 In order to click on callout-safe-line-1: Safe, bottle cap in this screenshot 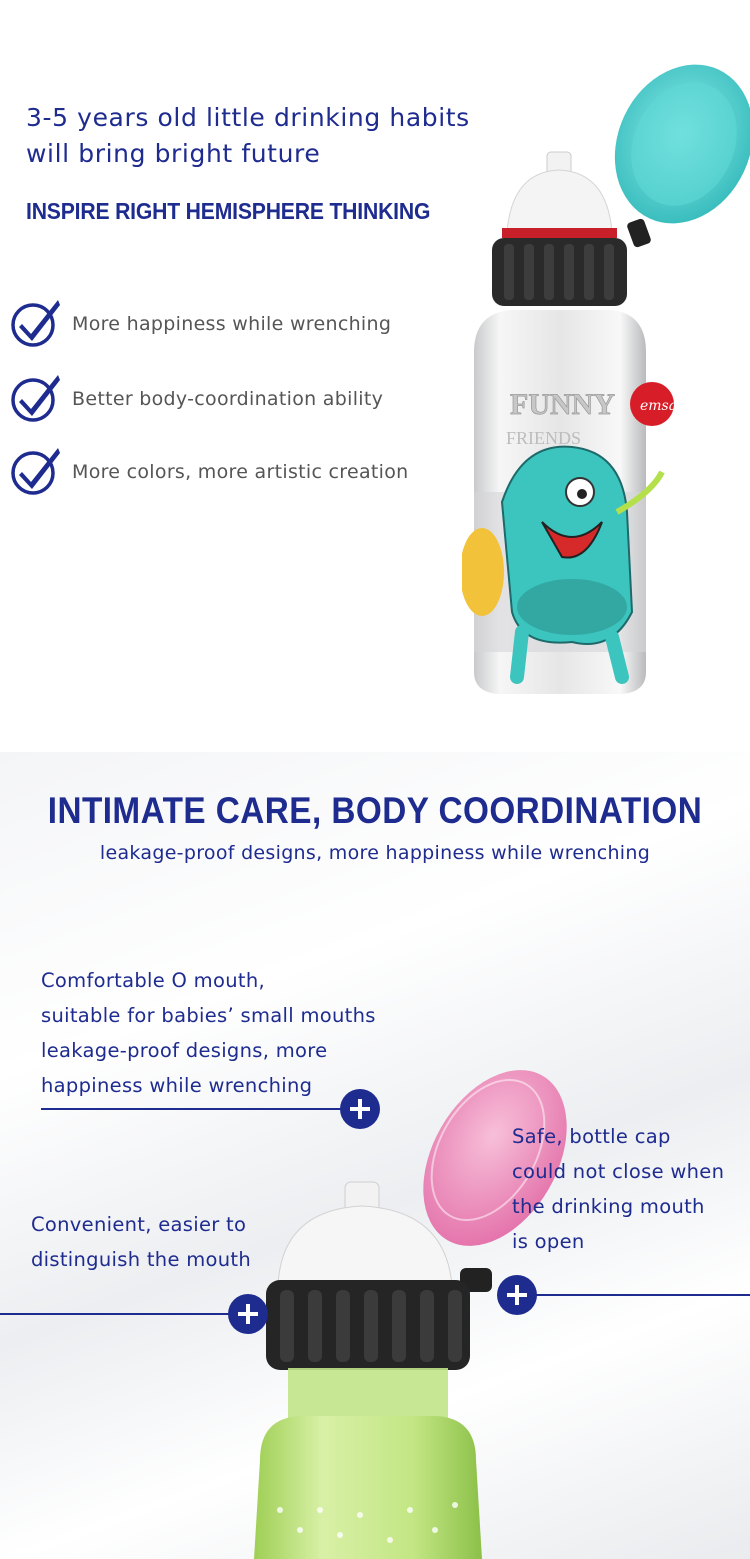, I will do `click(591, 1136)`.